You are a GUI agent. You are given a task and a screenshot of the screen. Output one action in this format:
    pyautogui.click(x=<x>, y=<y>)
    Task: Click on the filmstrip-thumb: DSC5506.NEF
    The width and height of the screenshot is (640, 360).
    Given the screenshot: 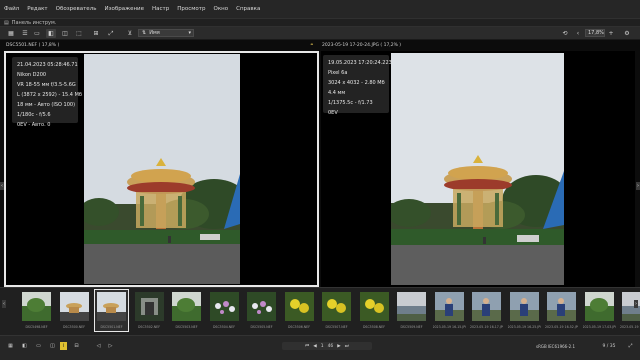 What is the action you would take?
    pyautogui.click(x=299, y=310)
    